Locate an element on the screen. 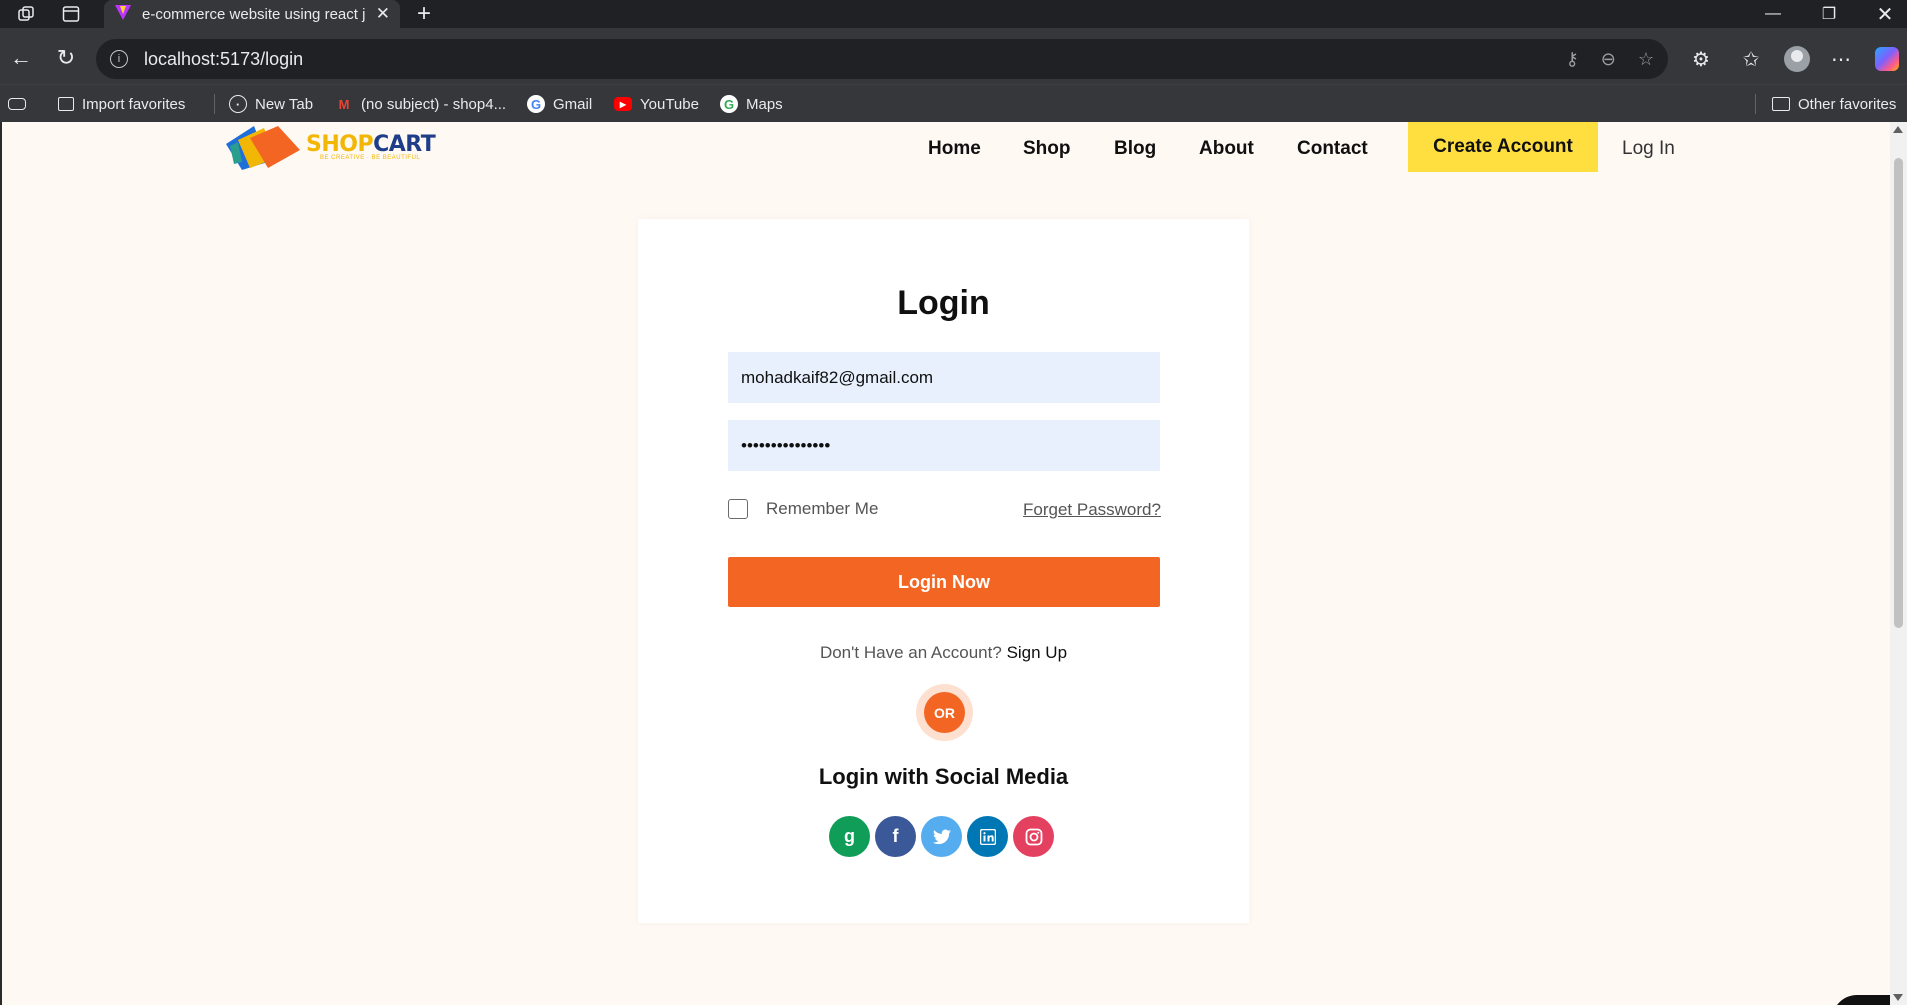  url-text: localhost:5173/login is located at coordinates (844, 59).